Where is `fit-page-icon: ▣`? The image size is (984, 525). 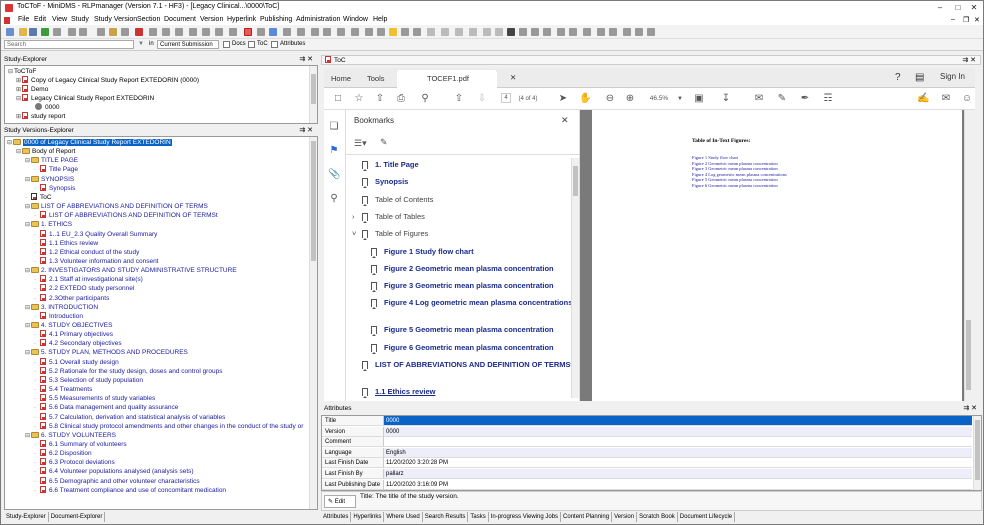 fit-page-icon: ▣ is located at coordinates (699, 99).